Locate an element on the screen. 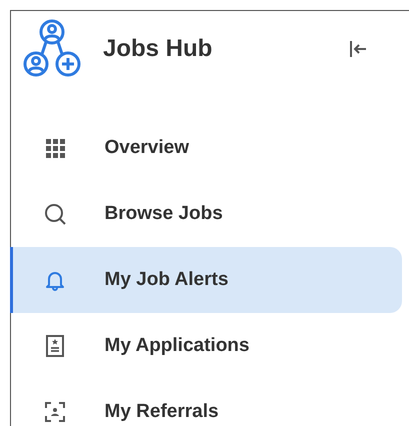 Image resolution: width=409 pixels, height=426 pixels. nav-item: My Job Alerts is located at coordinates (206, 280).